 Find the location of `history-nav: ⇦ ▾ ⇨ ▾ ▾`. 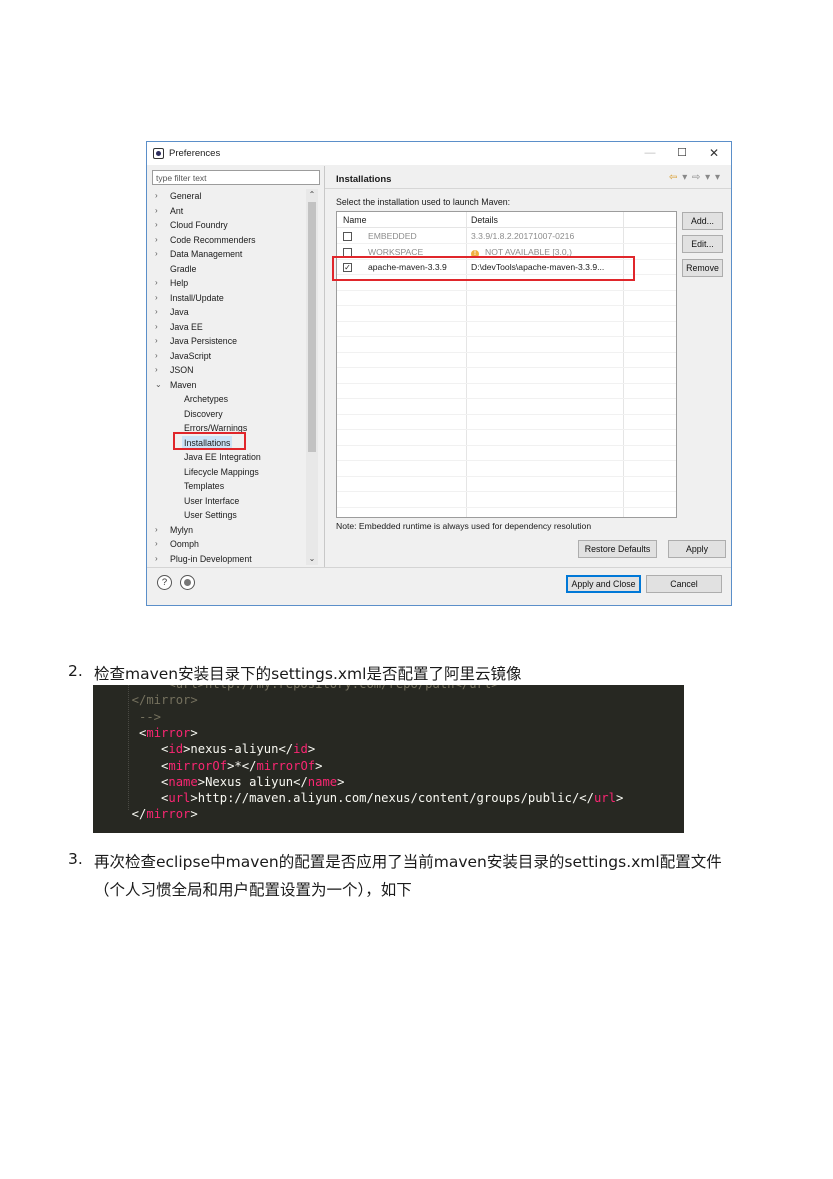

history-nav: ⇦ ▾ ⇨ ▾ ▾ is located at coordinates (695, 177).